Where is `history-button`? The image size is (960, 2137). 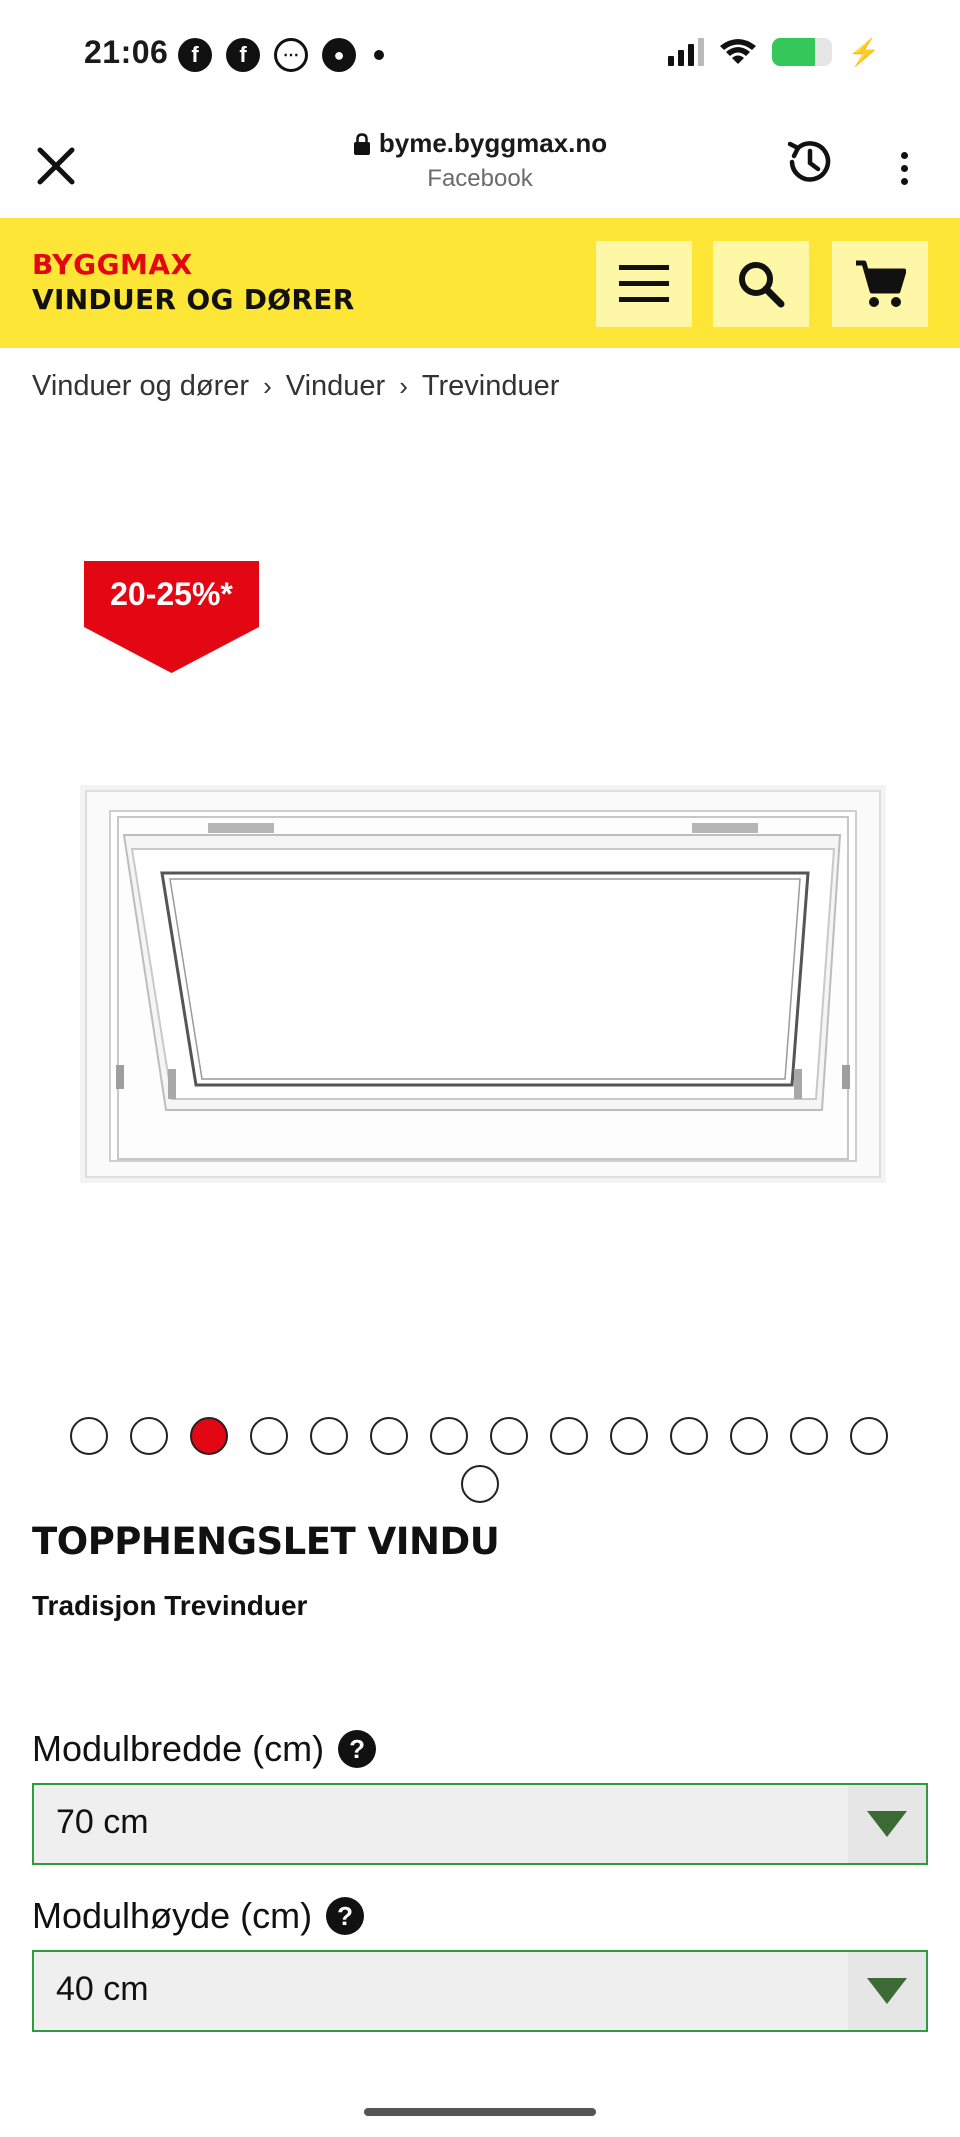
history-button is located at coordinates (810, 162).